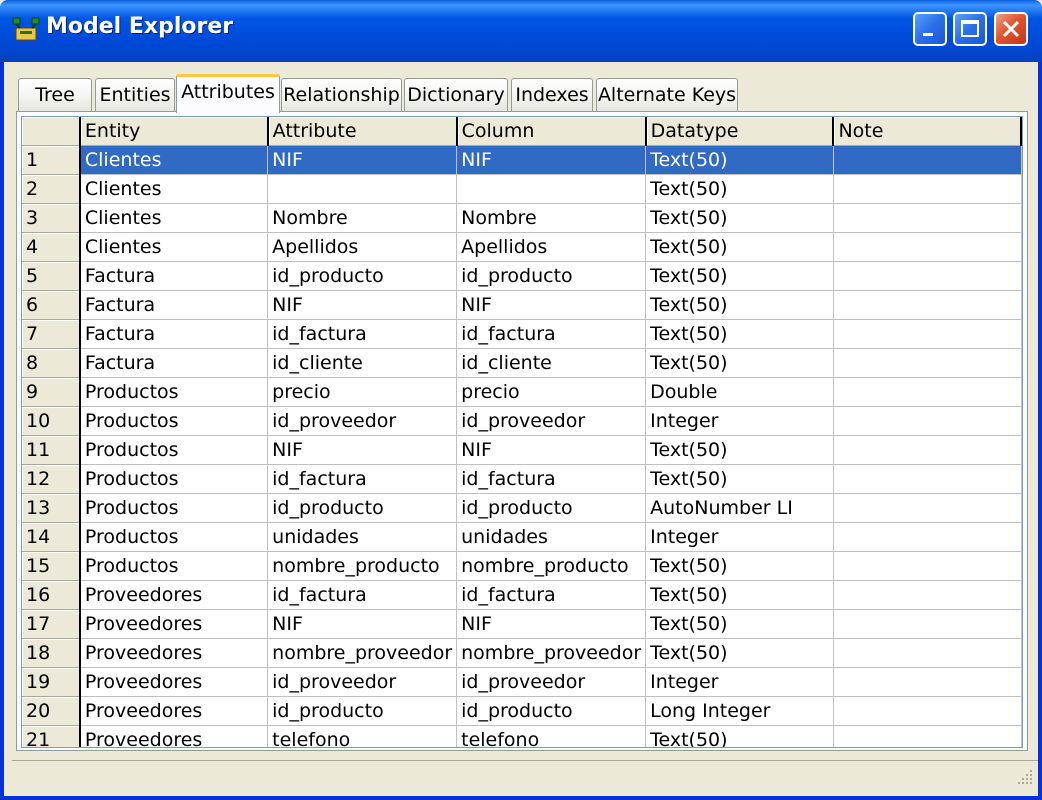 The image size is (1042, 800). Describe the element at coordinates (174, 218) in the screenshot. I see `cell-entity: Clientes` at that location.